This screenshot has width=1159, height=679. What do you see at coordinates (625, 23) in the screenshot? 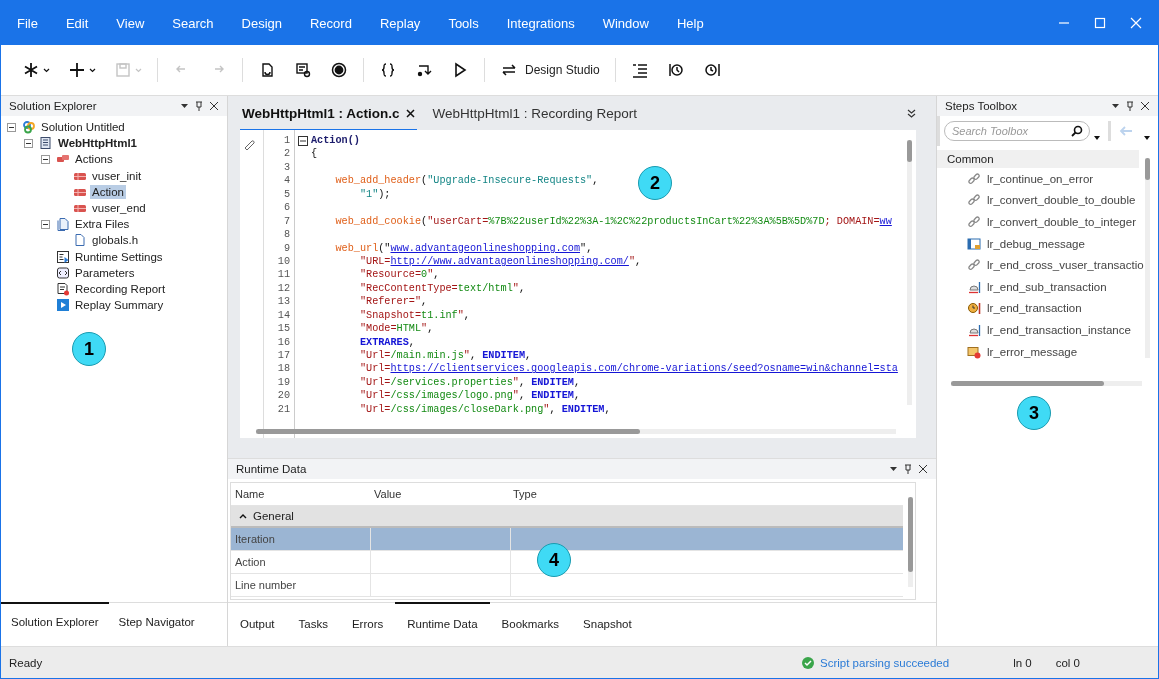
I see `menu-item: Window` at bounding box center [625, 23].